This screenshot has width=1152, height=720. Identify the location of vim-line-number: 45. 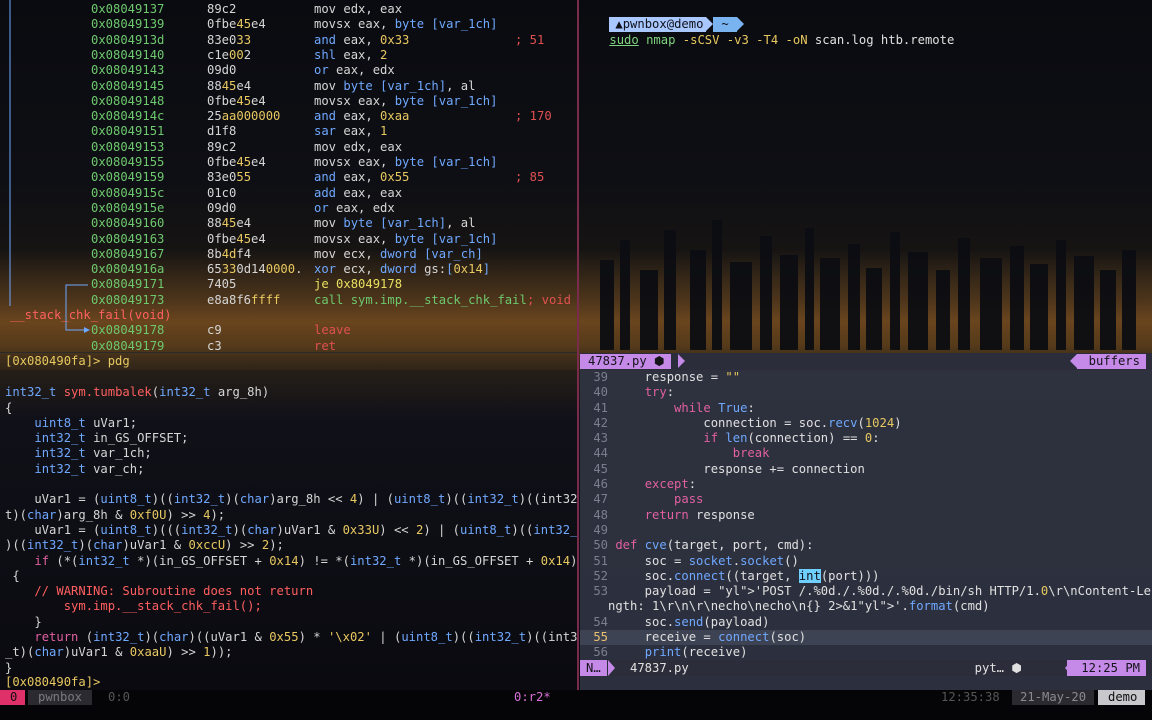
(600, 468).